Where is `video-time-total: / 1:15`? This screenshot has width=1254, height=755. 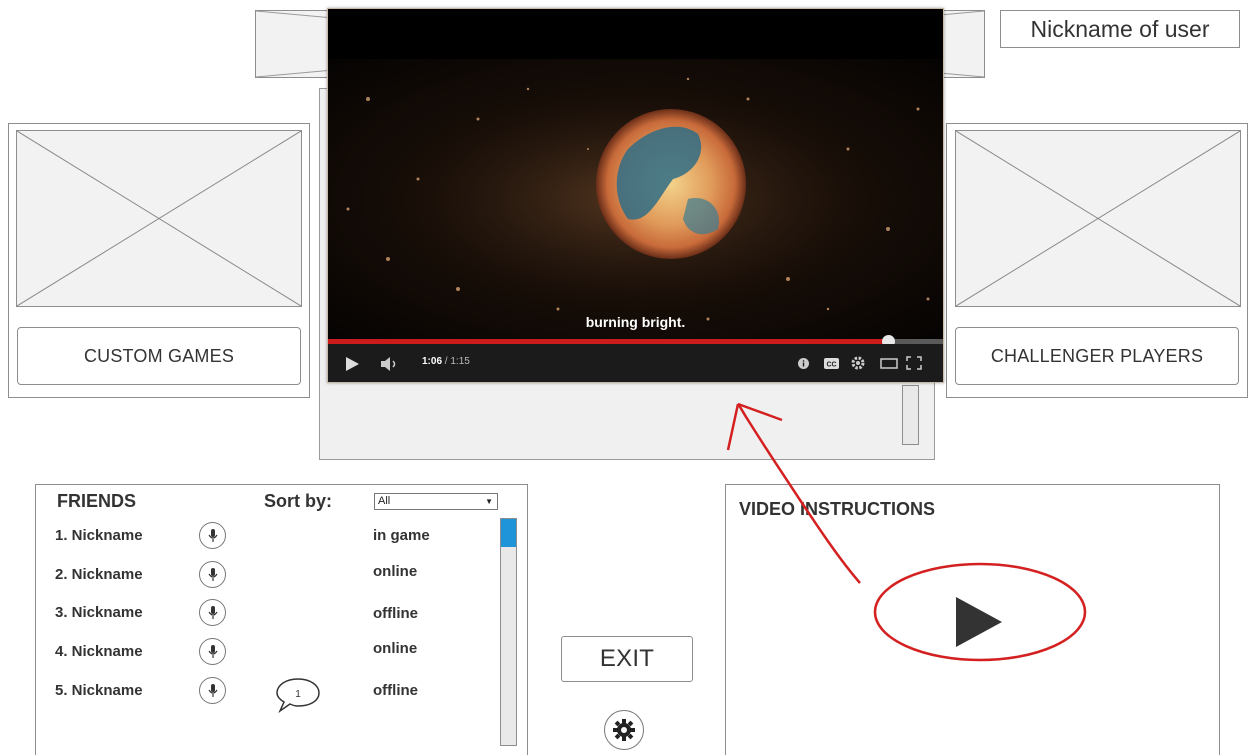 video-time-total: / 1:15 is located at coordinates (457, 361).